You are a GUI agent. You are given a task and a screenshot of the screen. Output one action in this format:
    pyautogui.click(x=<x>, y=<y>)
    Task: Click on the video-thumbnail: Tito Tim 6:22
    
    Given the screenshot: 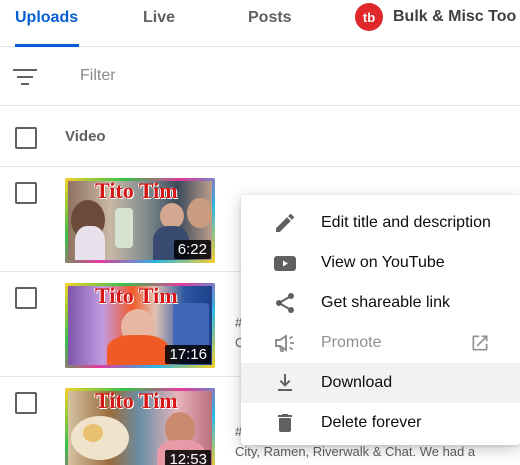 What is the action you would take?
    pyautogui.click(x=140, y=220)
    